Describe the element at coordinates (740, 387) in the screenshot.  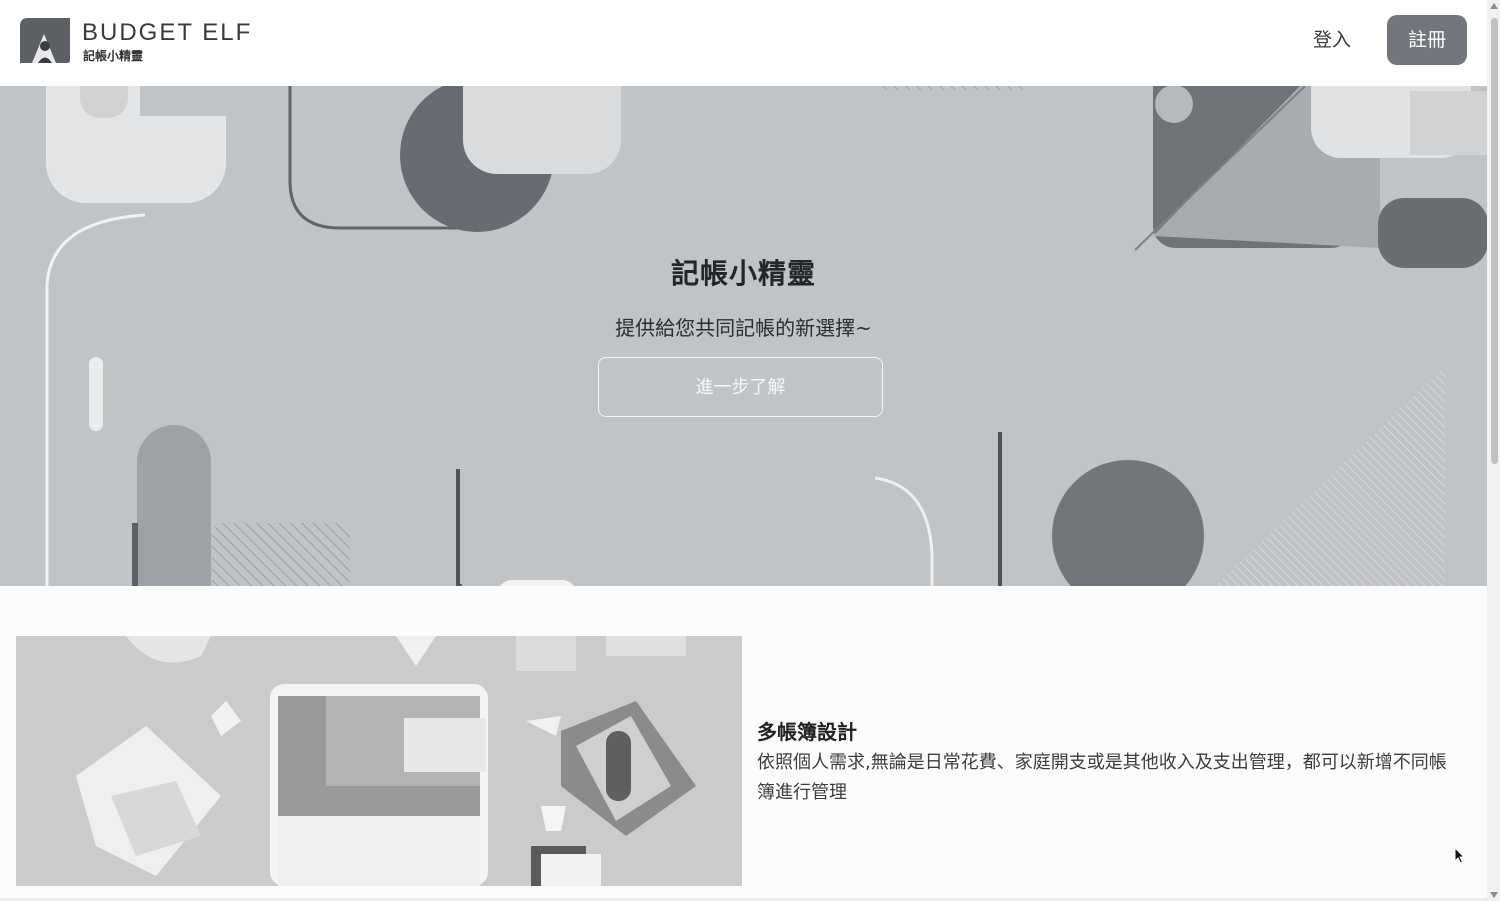
I see `learn-more-button: 進一步了解` at that location.